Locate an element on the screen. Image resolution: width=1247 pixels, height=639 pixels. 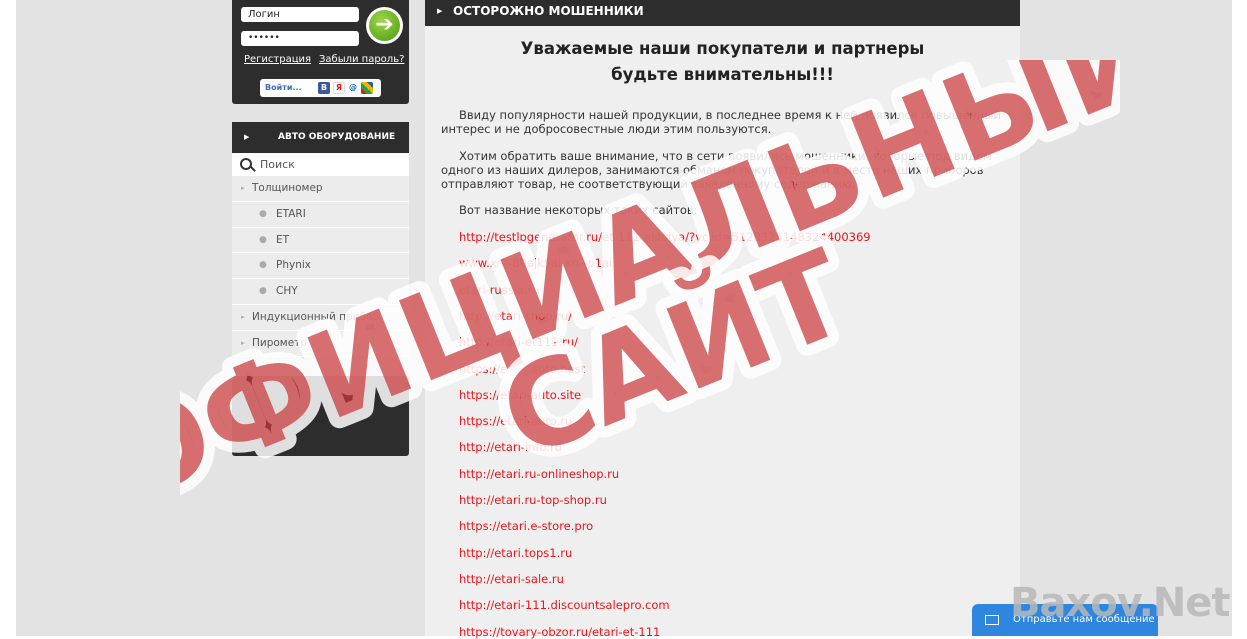
catalog-title: АВТО ОБОРУДОВАНИЕ is located at coordinates (337, 137).